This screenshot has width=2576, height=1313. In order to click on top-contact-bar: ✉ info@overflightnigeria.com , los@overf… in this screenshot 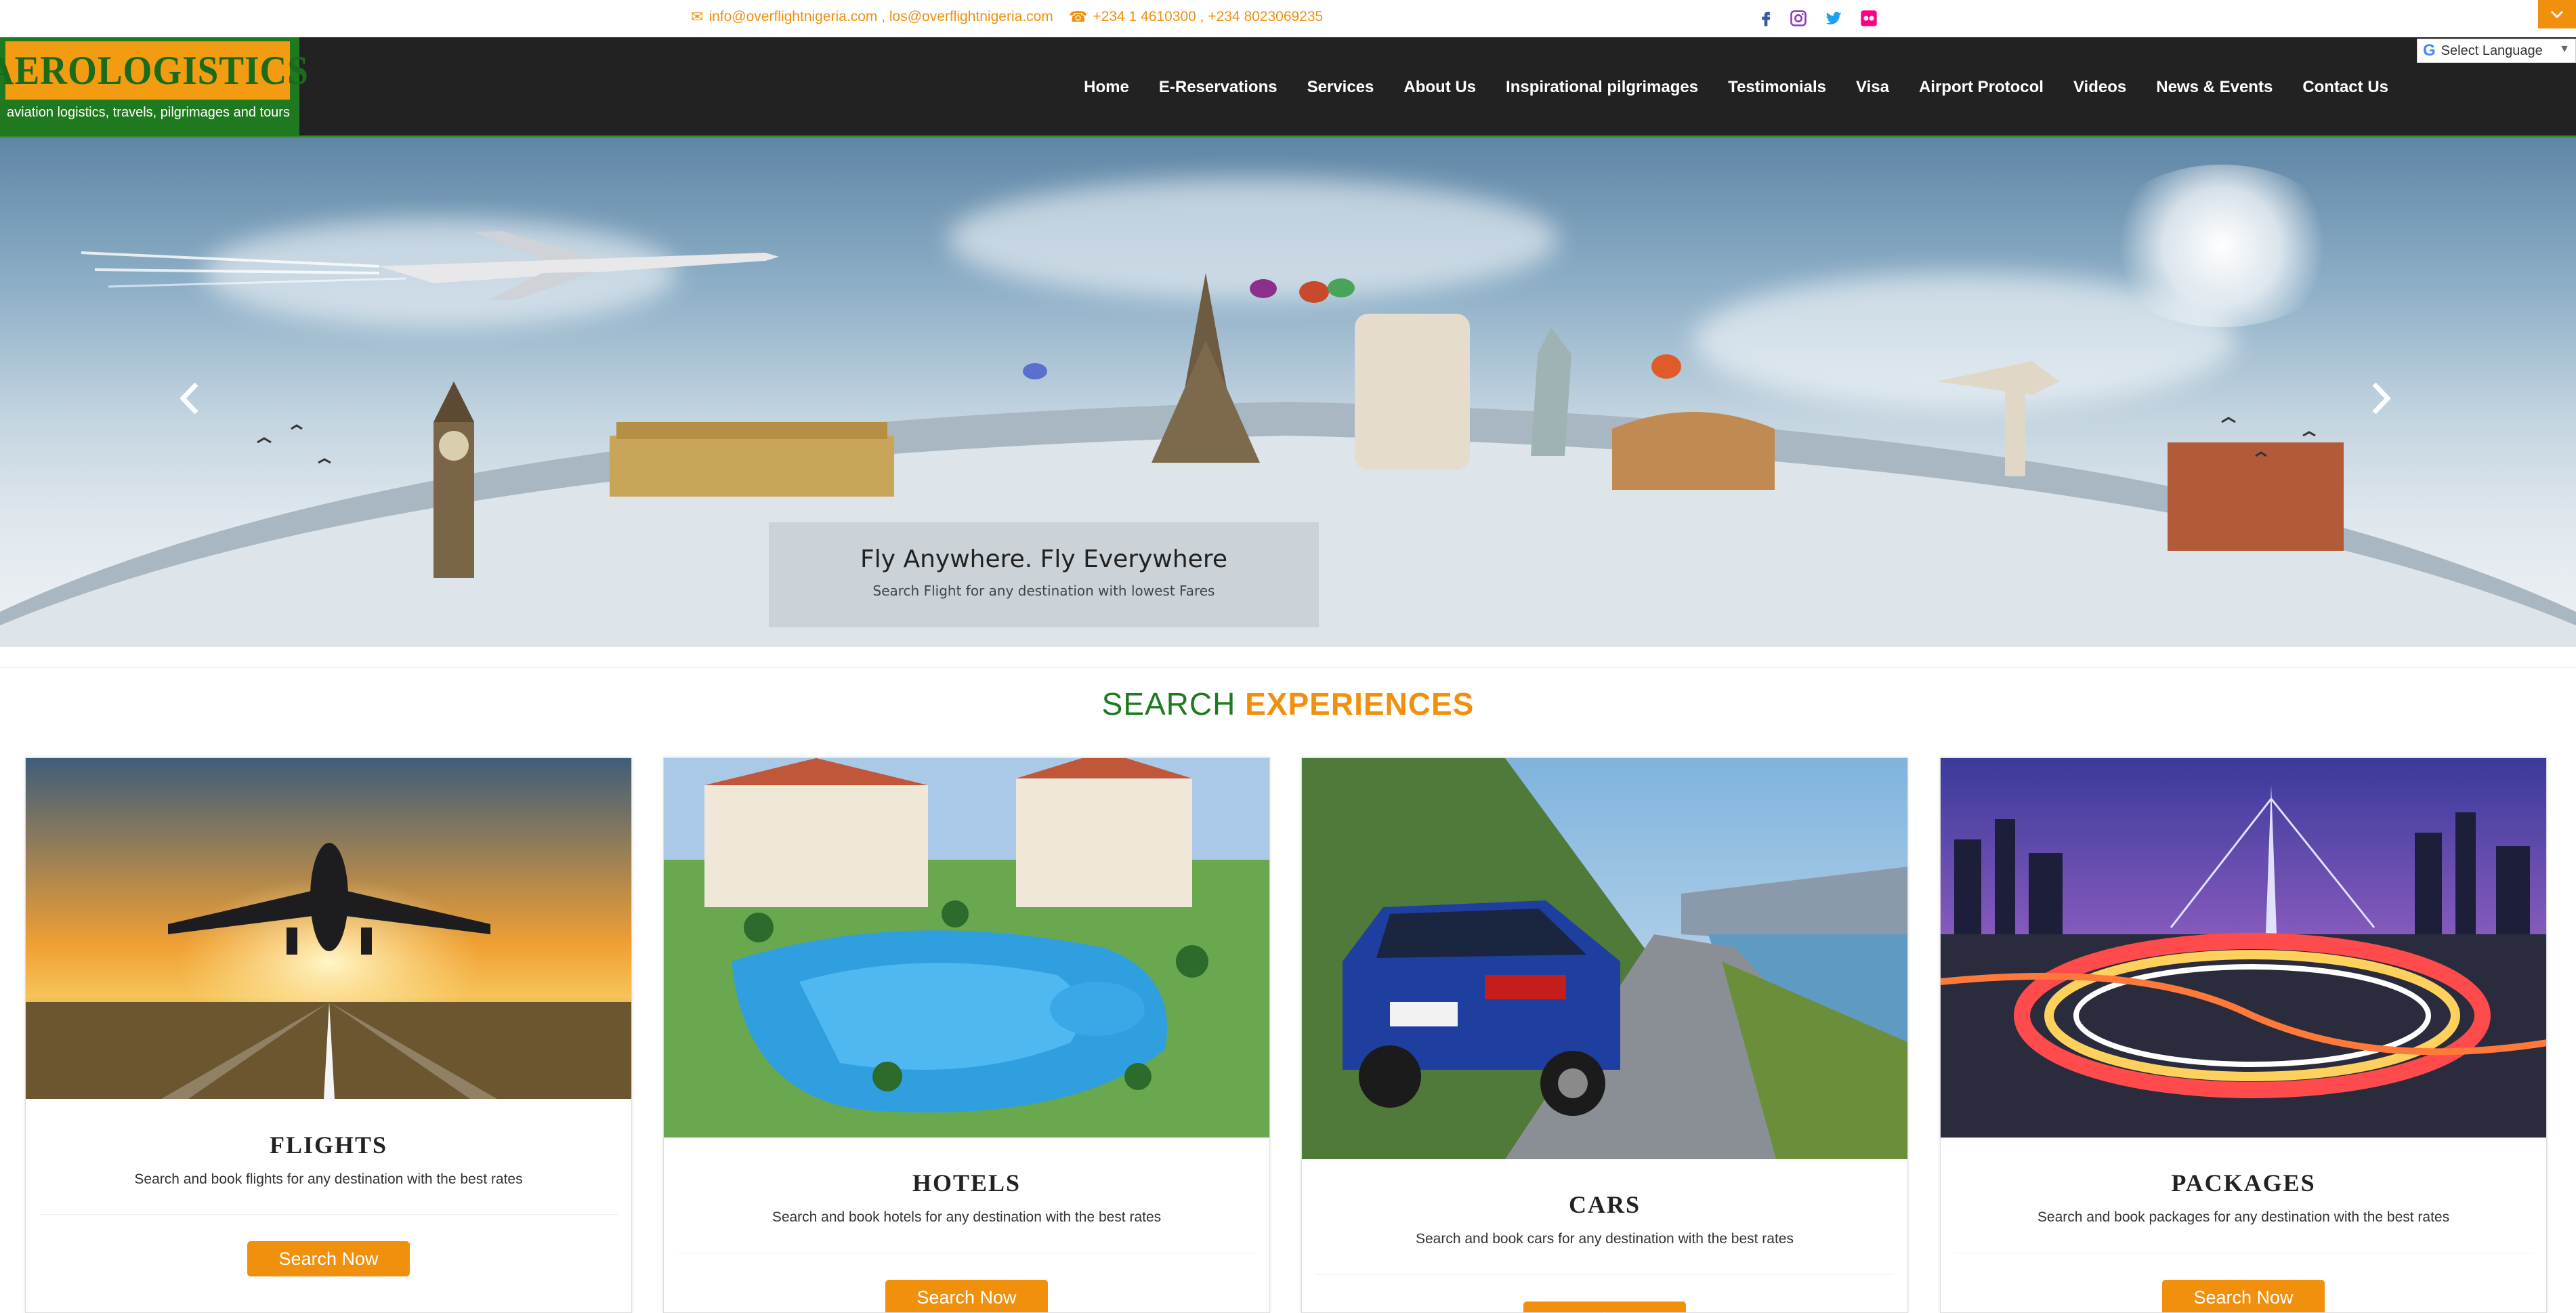, I will do `click(1288, 18)`.